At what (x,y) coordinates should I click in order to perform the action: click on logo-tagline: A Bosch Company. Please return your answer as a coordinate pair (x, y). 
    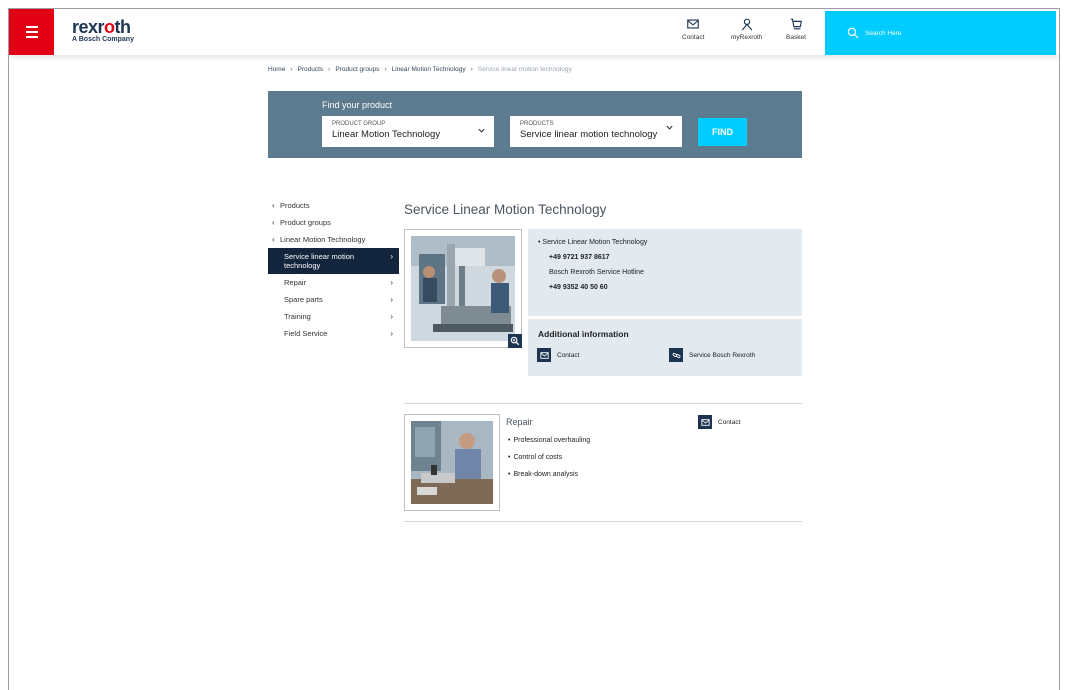
    Looking at the image, I should click on (103, 39).